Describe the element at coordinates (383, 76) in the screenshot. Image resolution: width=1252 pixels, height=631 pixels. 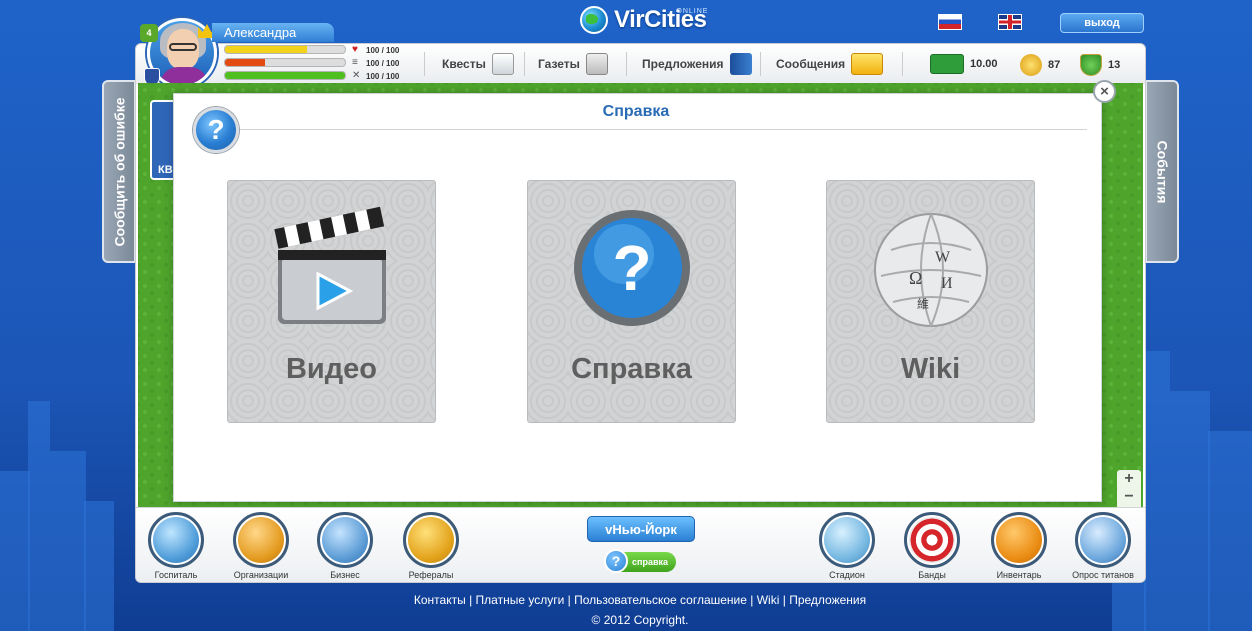
I see `energy-value: 100 / 100` at that location.